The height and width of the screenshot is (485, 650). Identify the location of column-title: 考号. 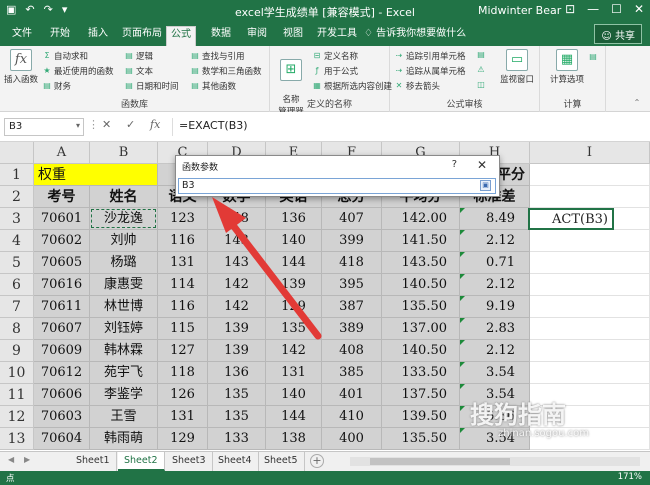
(62, 197).